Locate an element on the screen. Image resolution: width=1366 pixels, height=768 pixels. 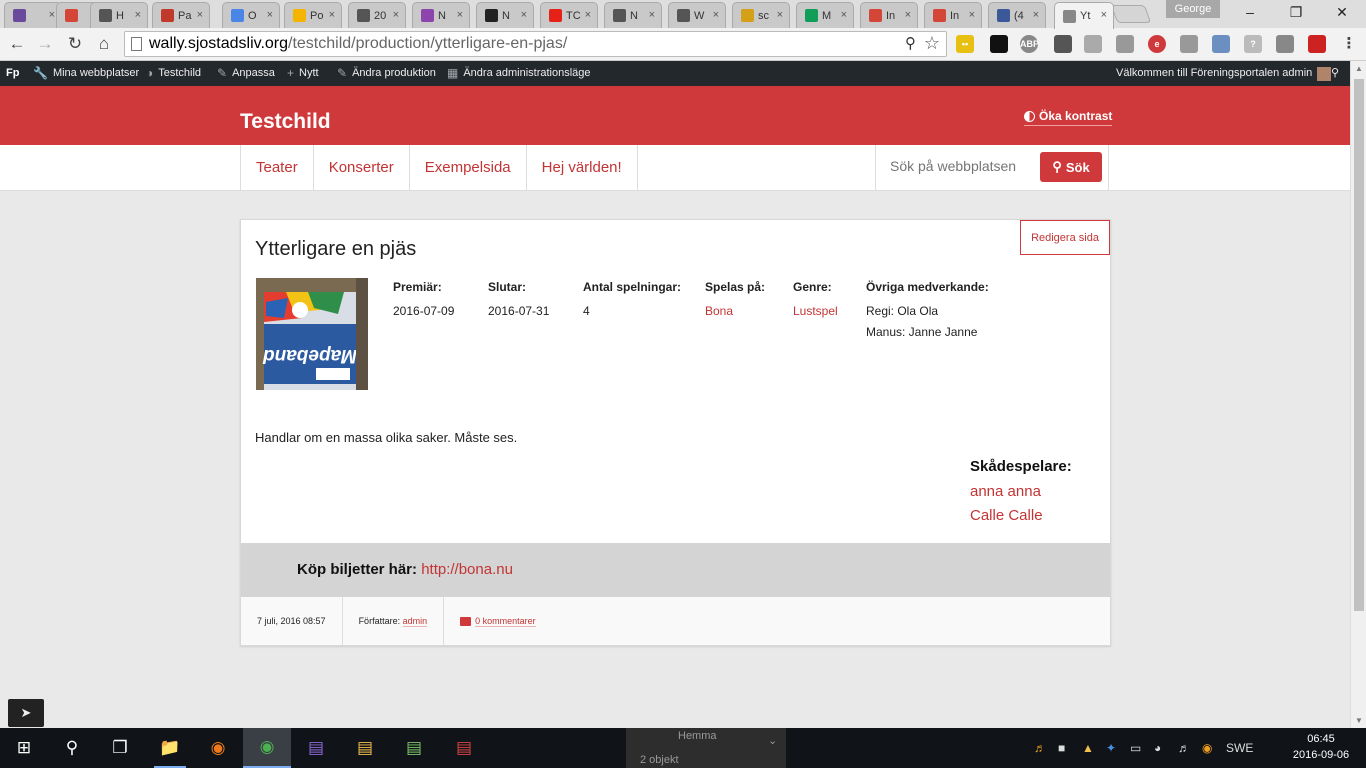
close-window-icon: ✕ is located at coordinates (1342, 12).